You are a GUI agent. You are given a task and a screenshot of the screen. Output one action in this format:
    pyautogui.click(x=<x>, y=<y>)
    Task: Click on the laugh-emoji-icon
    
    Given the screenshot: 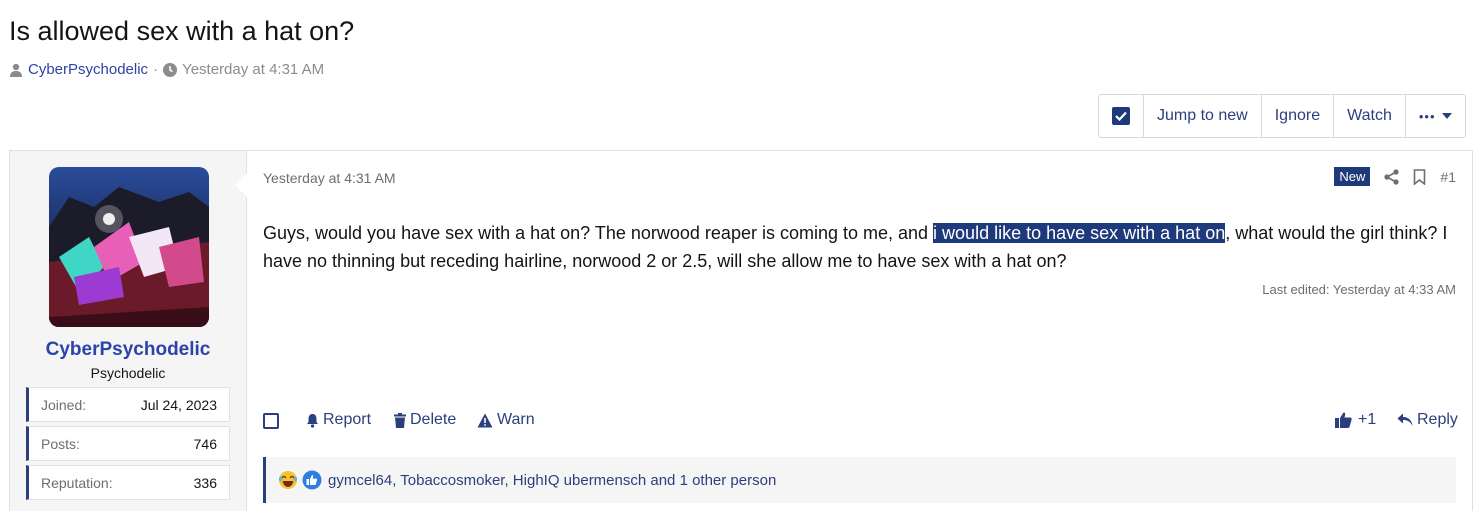 What is the action you would take?
    pyautogui.click(x=288, y=480)
    